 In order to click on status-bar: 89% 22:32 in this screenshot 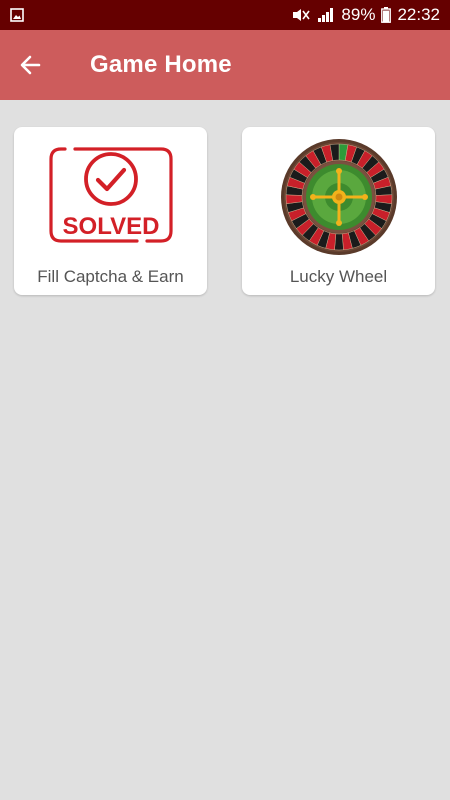, I will do `click(225, 15)`.